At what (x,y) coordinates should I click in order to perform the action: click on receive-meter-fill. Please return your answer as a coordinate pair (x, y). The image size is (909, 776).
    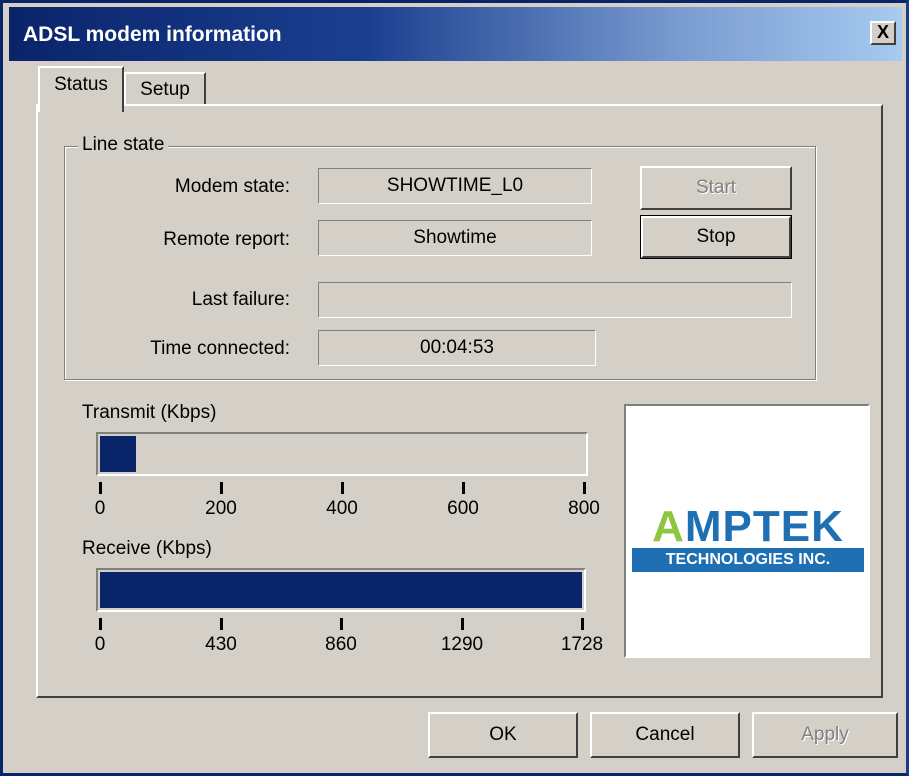
    Looking at the image, I should click on (341, 590).